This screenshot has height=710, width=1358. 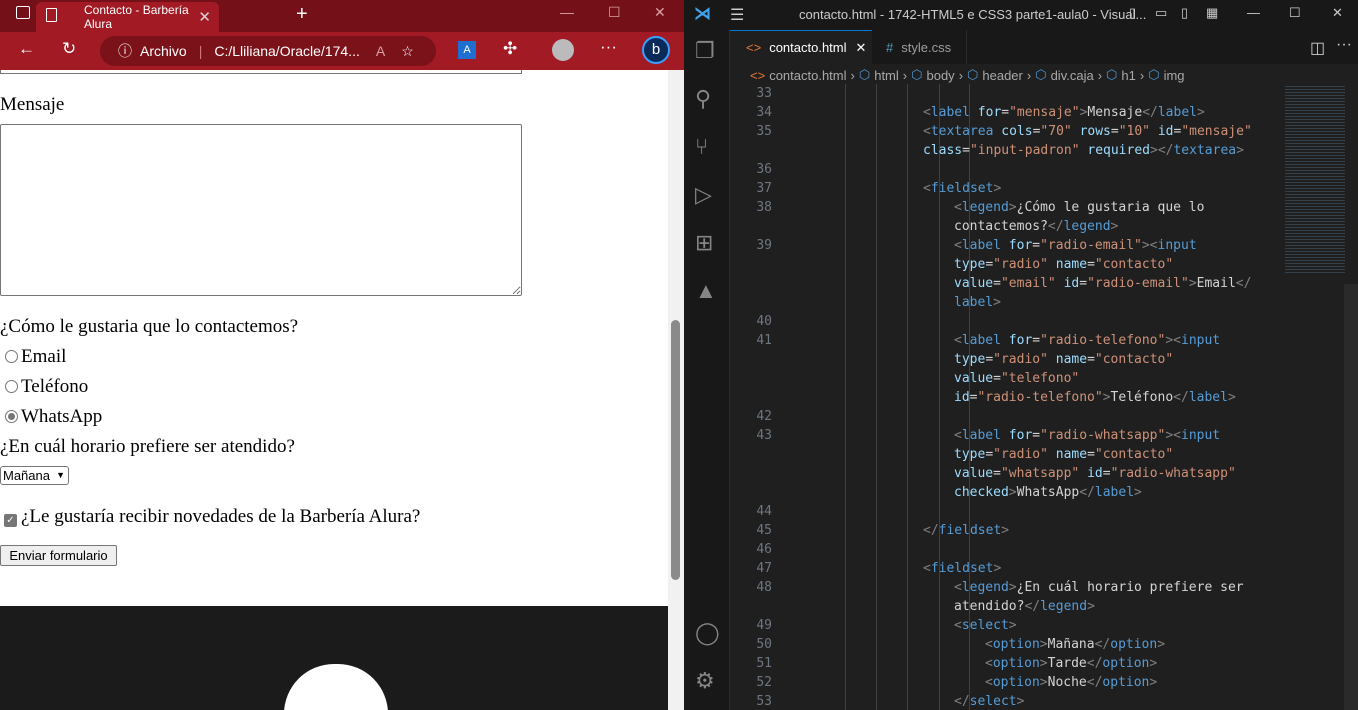 I want to click on code-token: name, so click(x=1071, y=454).